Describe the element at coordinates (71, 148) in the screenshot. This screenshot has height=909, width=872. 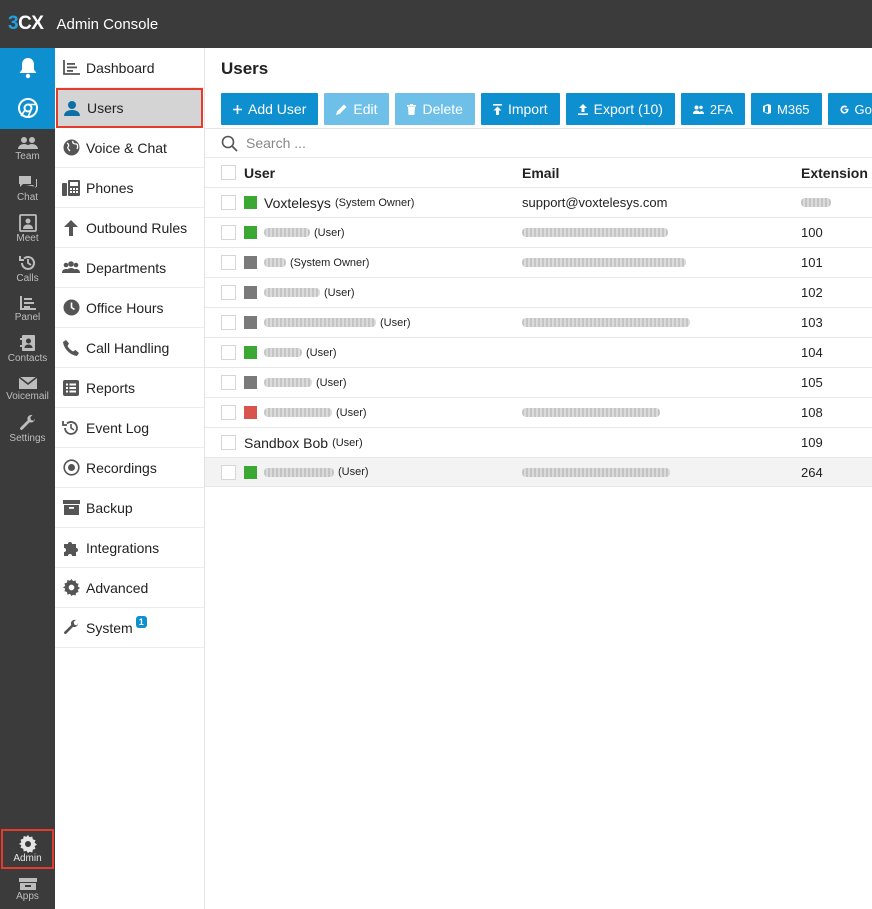
I see `globe-icon` at that location.